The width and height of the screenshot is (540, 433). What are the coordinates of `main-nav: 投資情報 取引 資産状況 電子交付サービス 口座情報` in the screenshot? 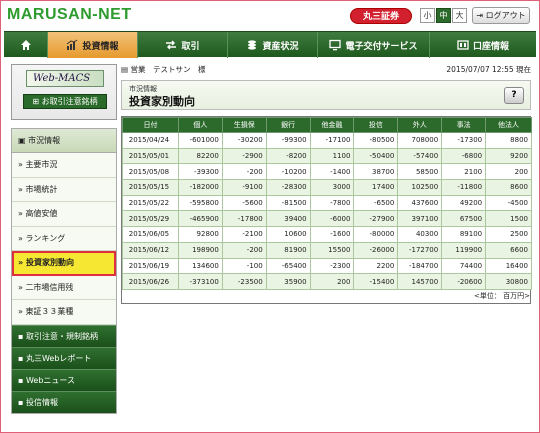 It's located at (270, 44).